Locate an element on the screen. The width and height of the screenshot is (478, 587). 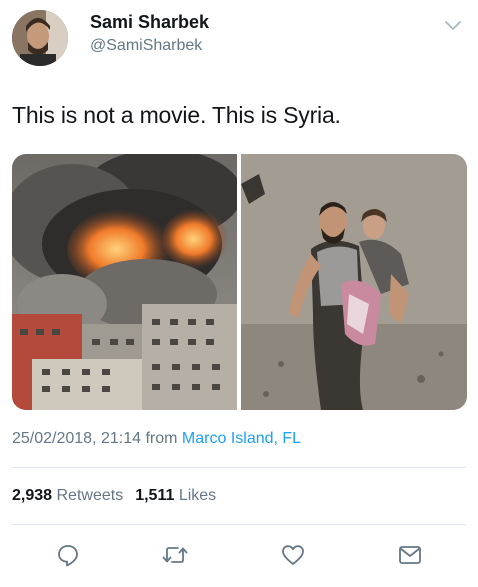
tweet-menu-button is located at coordinates (453, 25).